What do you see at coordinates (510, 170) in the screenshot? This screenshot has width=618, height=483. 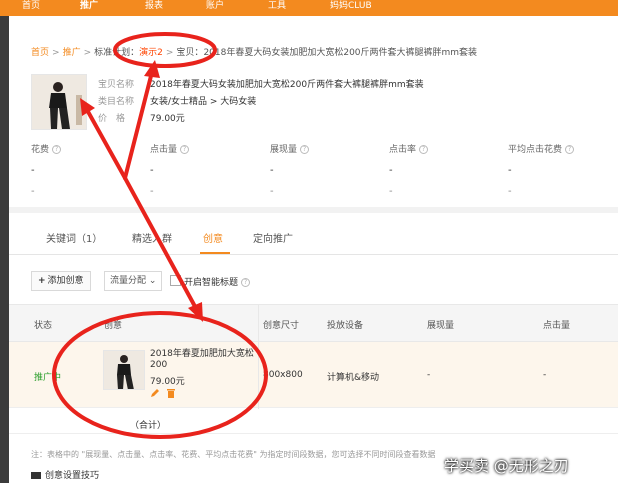 I see `metric-cpc-value: -` at bounding box center [510, 170].